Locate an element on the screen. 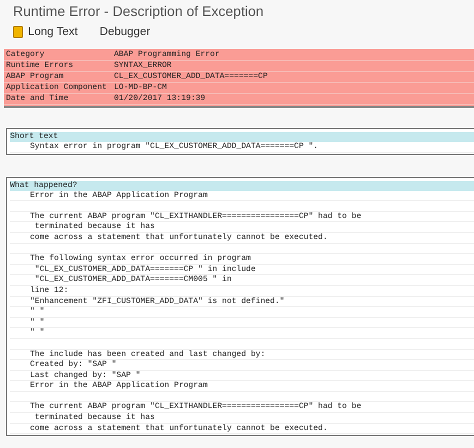  field-label: Runtime Errors is located at coordinates (40, 66).